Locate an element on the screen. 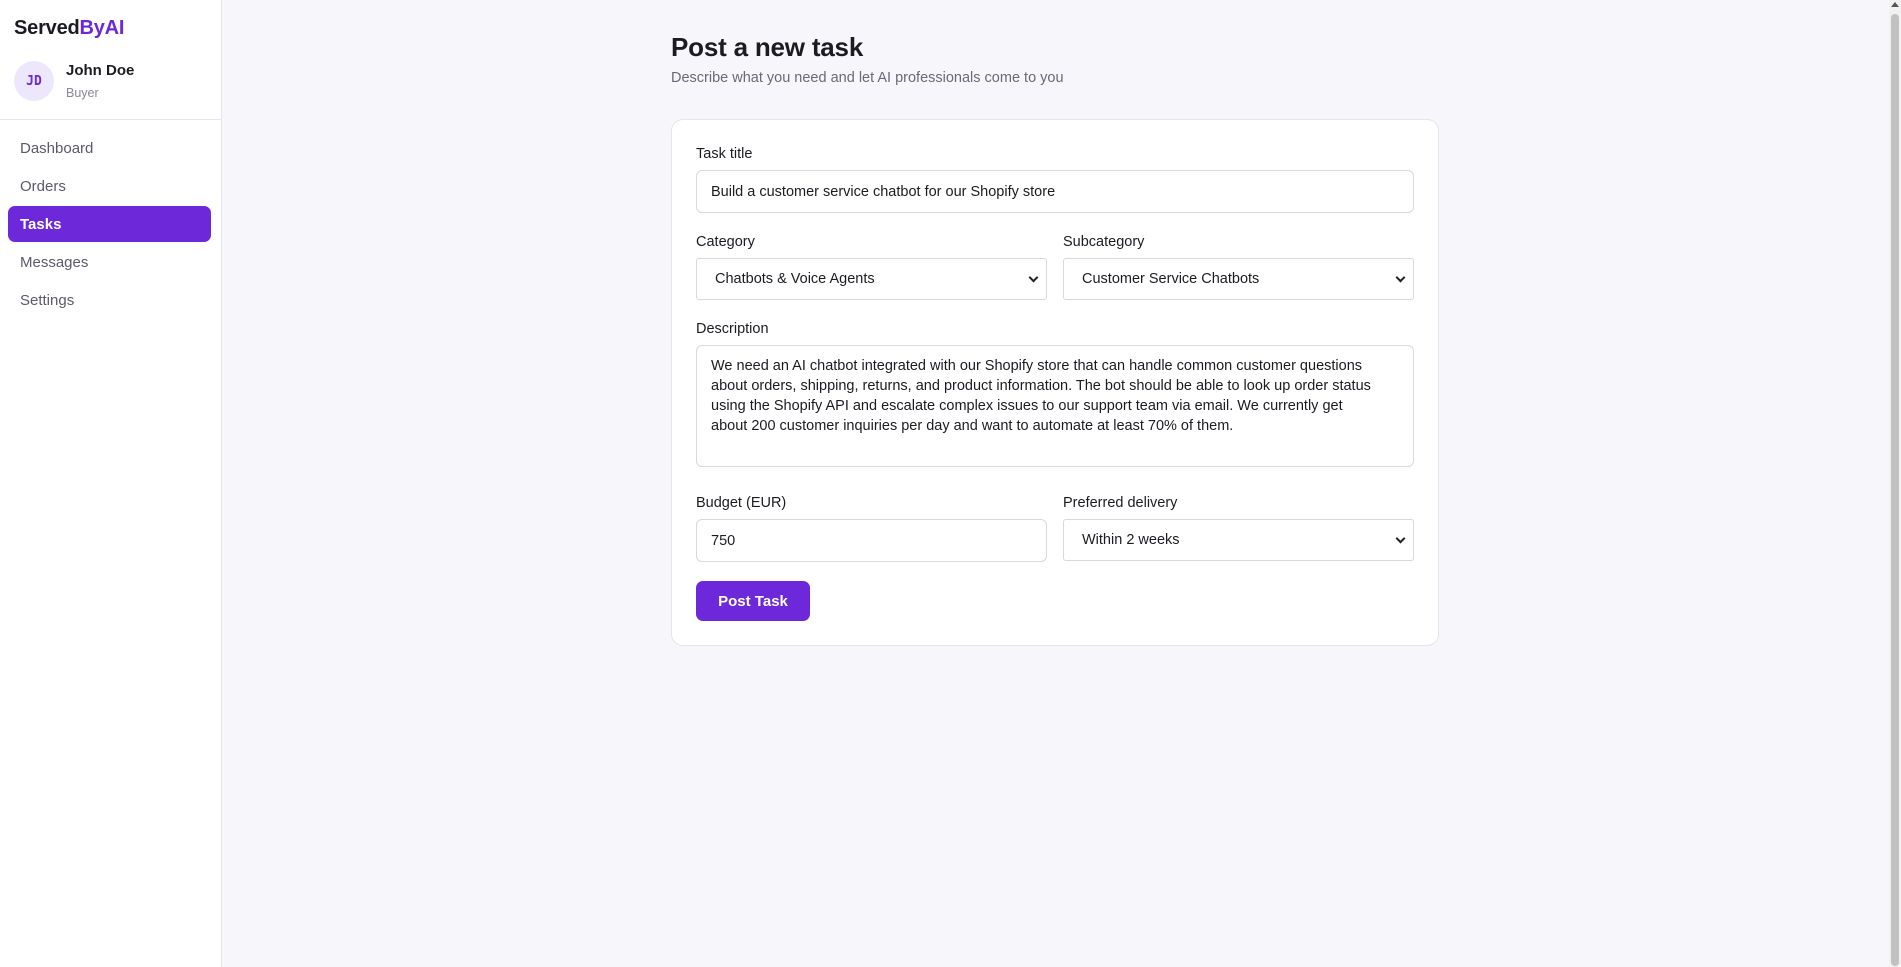 This screenshot has width=1901, height=967. brand-logo: ServedByAI is located at coordinates (69, 28).